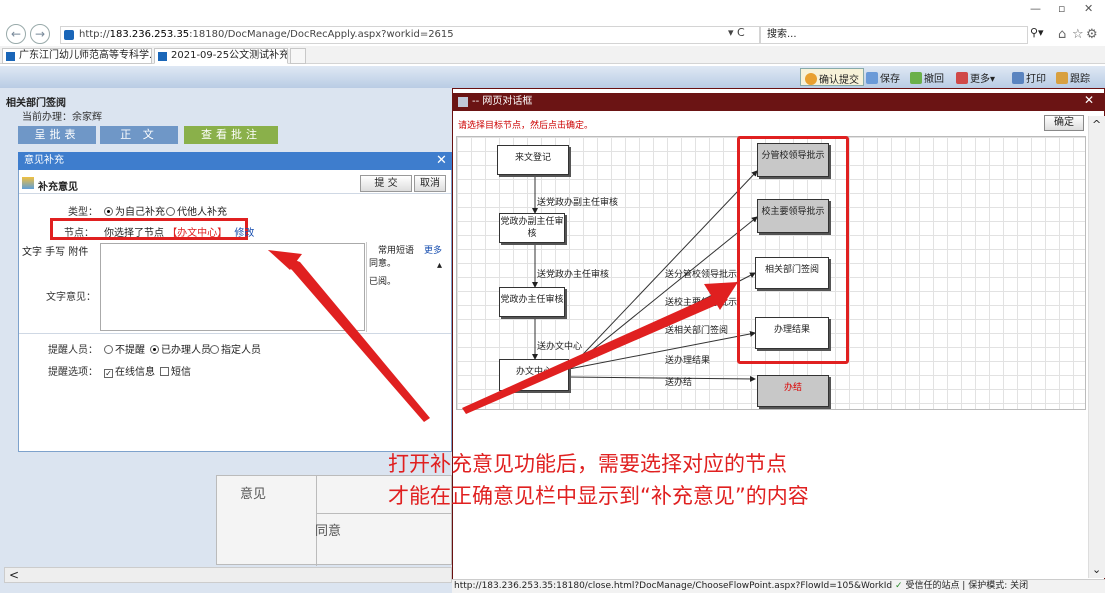  Describe the element at coordinates (598, 496) in the screenshot. I see `annotation-line-2: 才能在正确意见栏中显示到“补充意见”的内容` at that location.